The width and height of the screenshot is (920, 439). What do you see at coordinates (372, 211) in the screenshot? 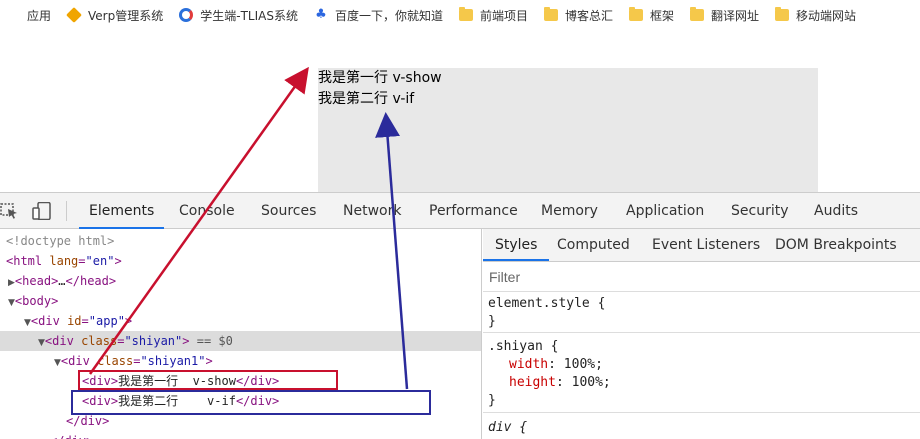
I see `tab-network: Network` at bounding box center [372, 211].